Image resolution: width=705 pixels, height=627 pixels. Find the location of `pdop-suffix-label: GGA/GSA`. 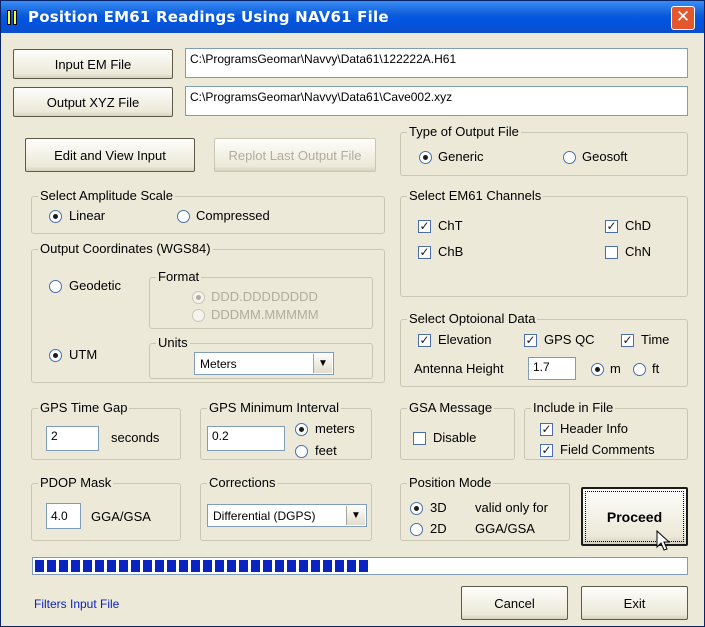

pdop-suffix-label: GGA/GSA is located at coordinates (121, 516).